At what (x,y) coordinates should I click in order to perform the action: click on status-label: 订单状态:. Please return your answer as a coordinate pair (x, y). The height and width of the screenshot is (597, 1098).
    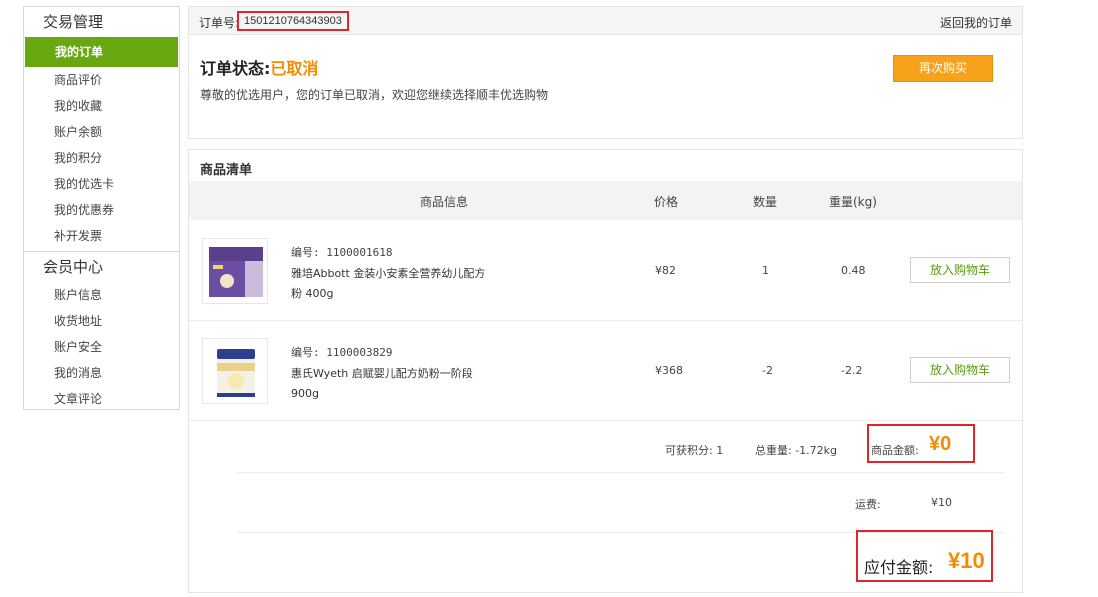
    Looking at the image, I should click on (235, 68).